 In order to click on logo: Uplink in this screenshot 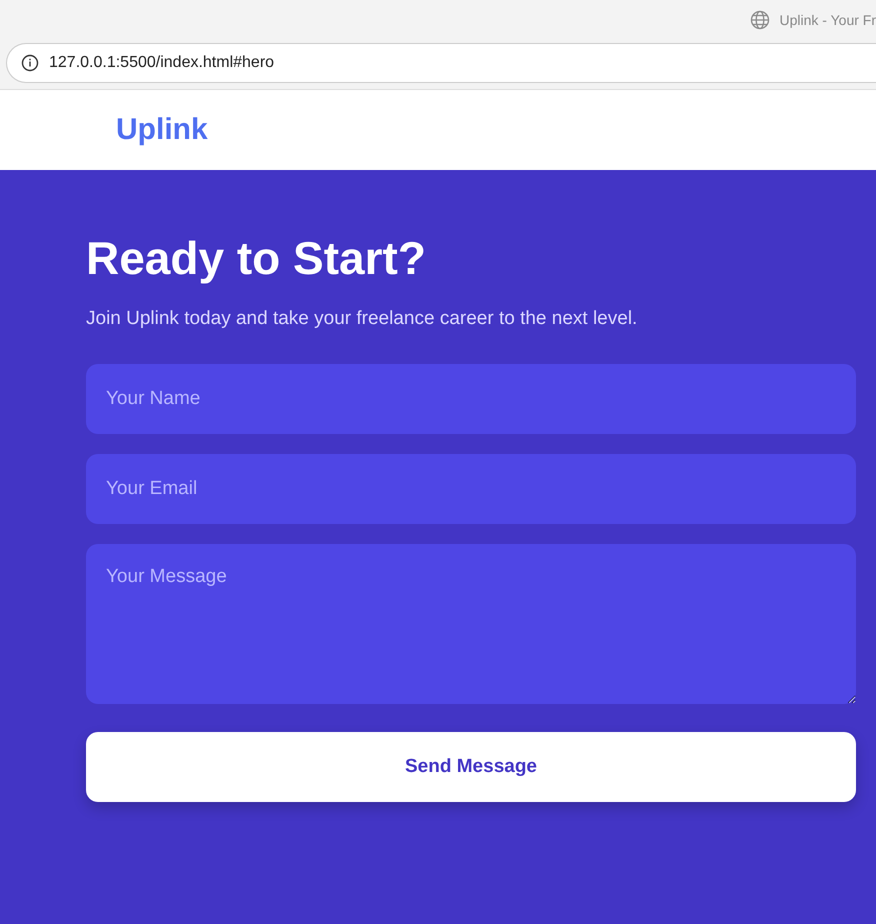, I will do `click(162, 130)`.